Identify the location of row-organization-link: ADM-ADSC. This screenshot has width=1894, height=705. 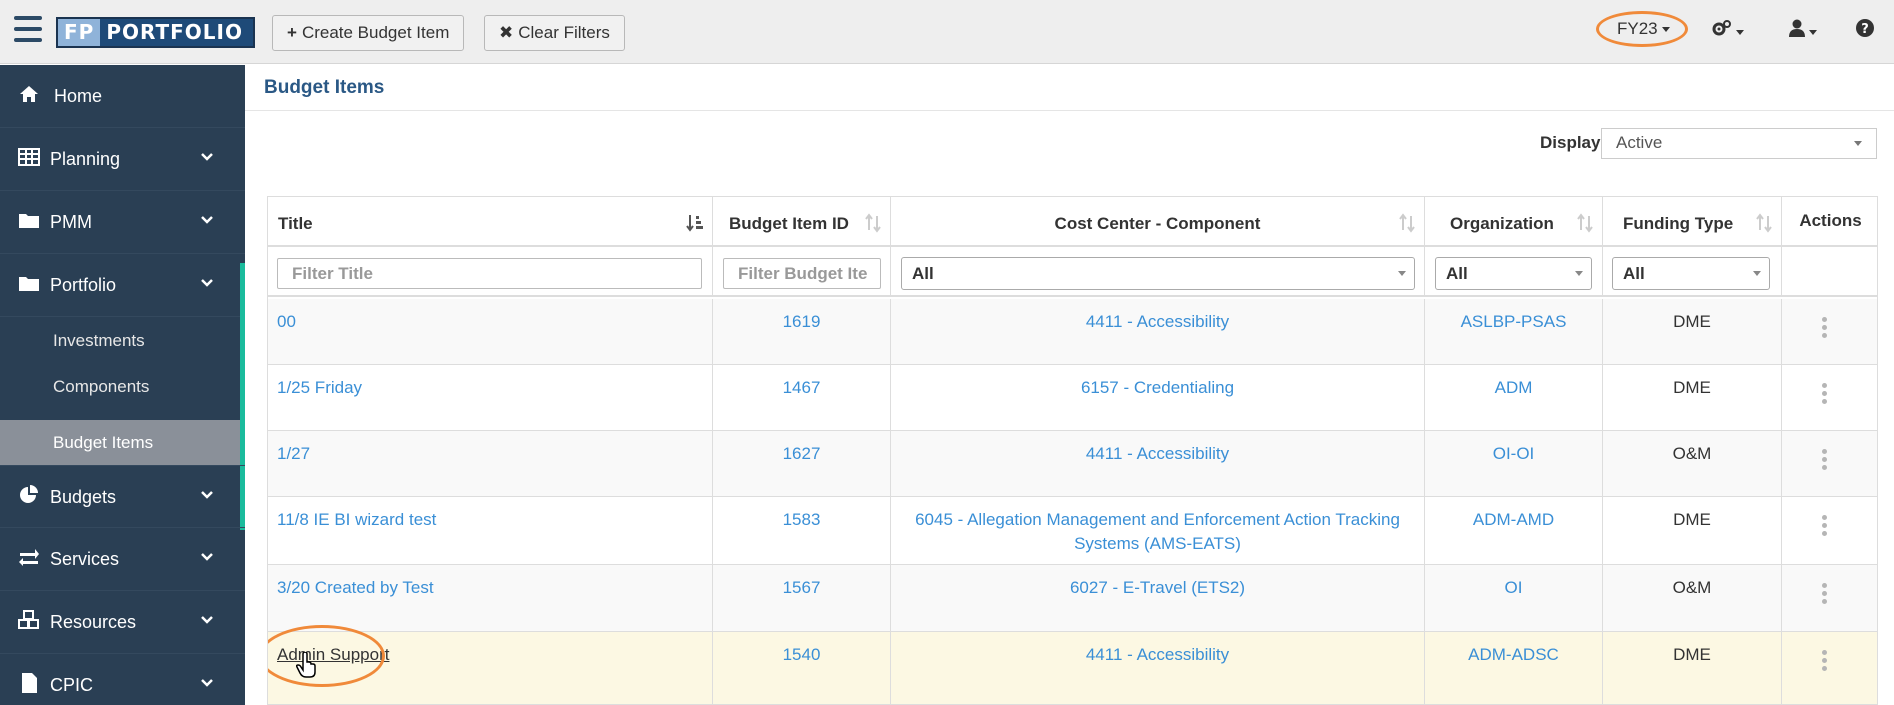
(1513, 654).